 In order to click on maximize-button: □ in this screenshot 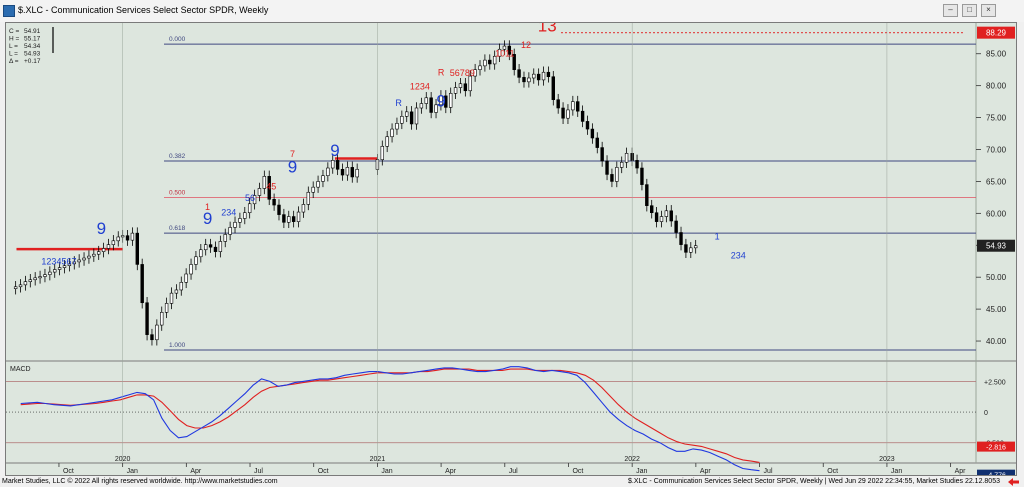, I will do `click(969, 10)`.